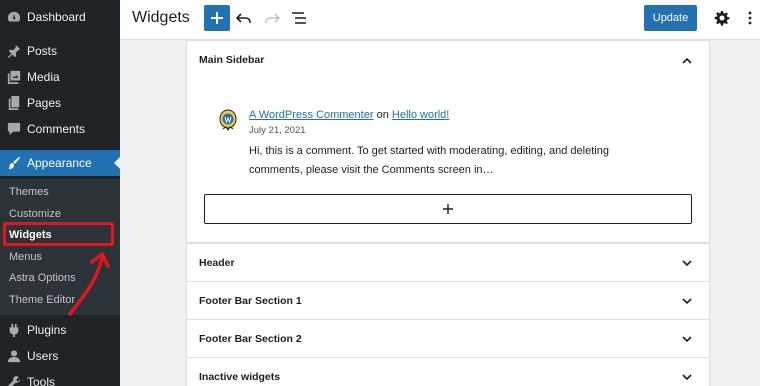 Image resolution: width=760 pixels, height=386 pixels. What do you see at coordinates (43, 356) in the screenshot?
I see `sidebar-item-label: Users` at bounding box center [43, 356].